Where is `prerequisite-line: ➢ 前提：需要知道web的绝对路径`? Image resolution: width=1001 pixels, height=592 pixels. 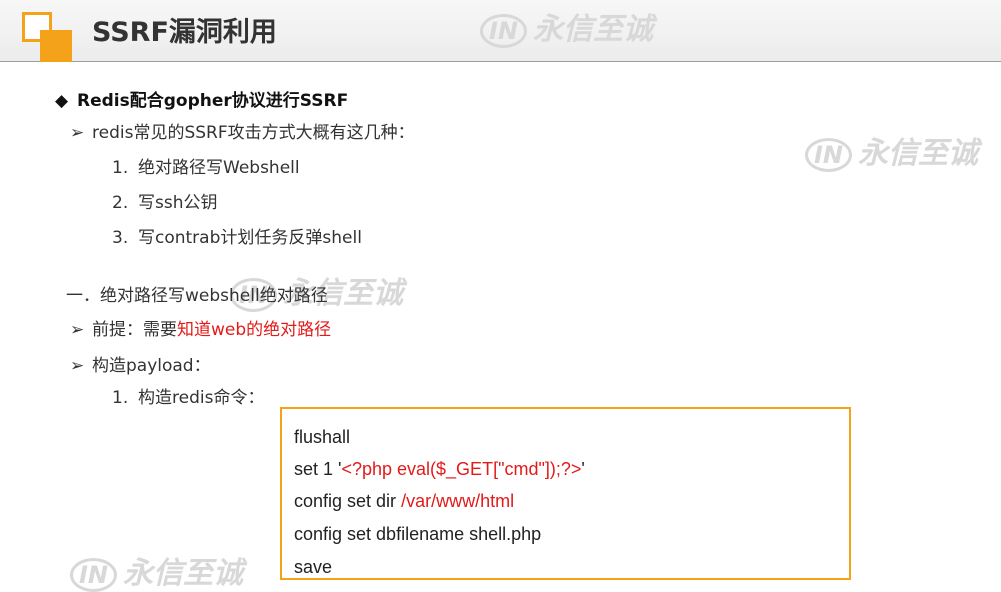
prerequisite-line: ➢ 前提：需要知道web的绝对路径 is located at coordinates (201, 330).